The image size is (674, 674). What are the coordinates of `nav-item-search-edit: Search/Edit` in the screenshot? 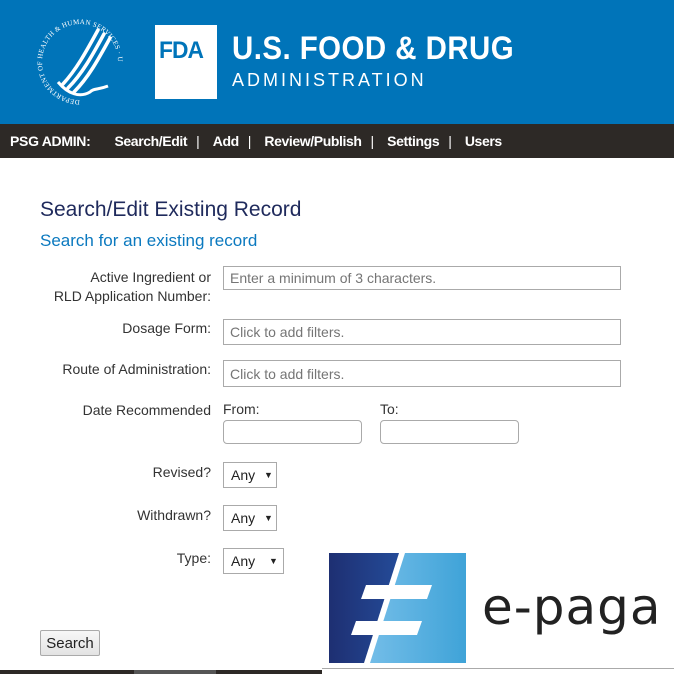 It's located at (150, 141).